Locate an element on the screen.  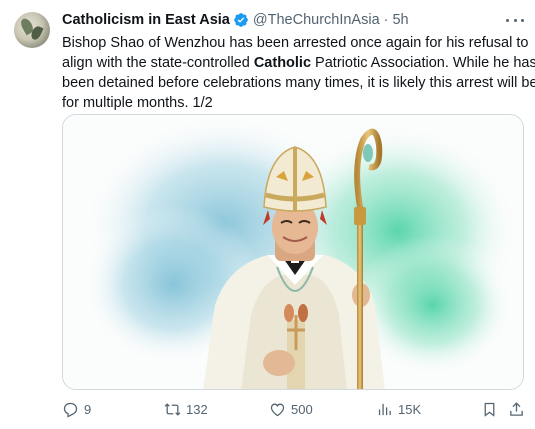
handle: @TheChurchInAsia is located at coordinates (316, 20).